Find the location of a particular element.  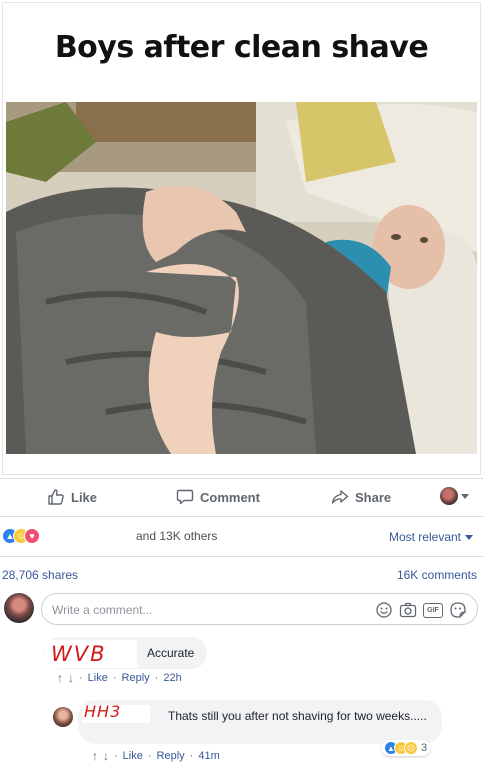

post-stats: 28,706 shares 16K comments is located at coordinates (241, 575).